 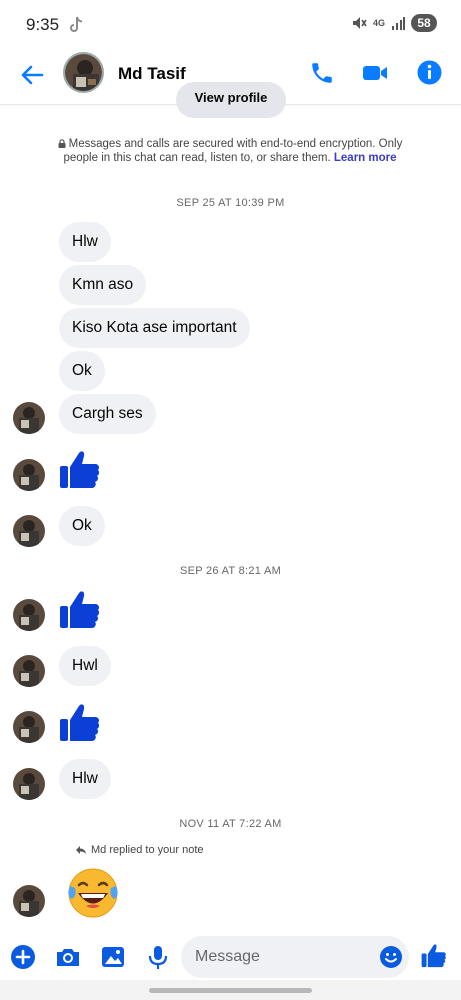 I want to click on contact-avatar, so click(x=83, y=72).